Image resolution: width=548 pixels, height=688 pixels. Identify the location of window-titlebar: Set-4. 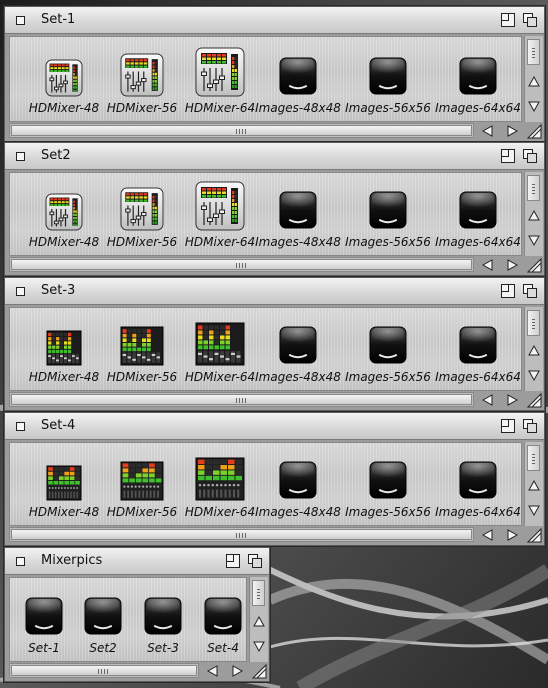
(274, 426).